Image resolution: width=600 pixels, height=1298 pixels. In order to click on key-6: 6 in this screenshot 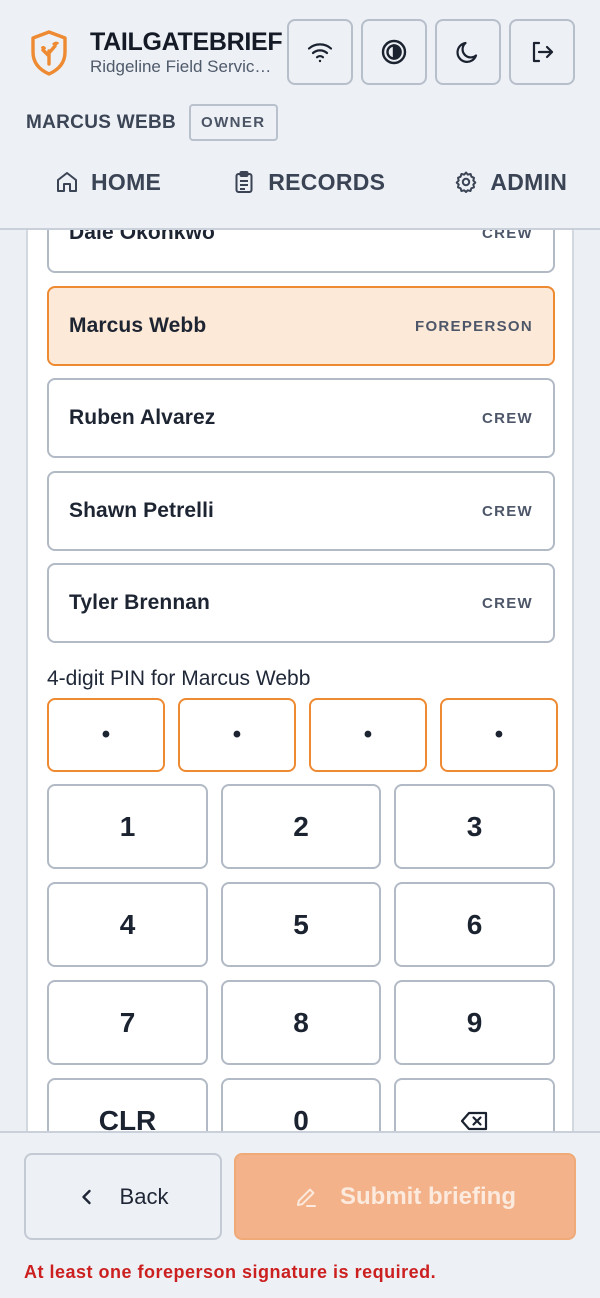, I will do `click(474, 924)`.